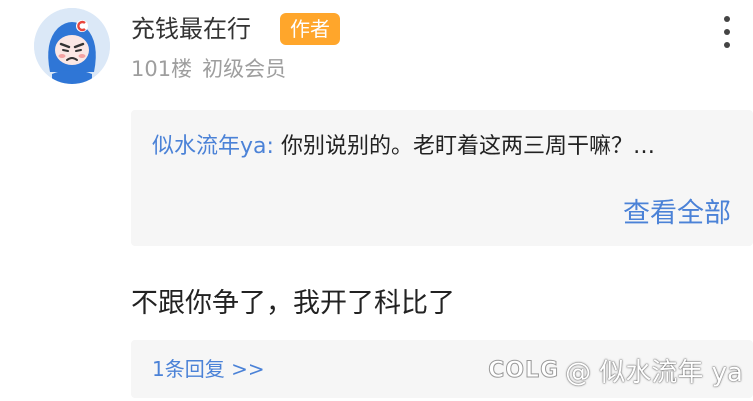 This screenshot has height=401, width=753. I want to click on watermark-logo: COLG, so click(524, 370).